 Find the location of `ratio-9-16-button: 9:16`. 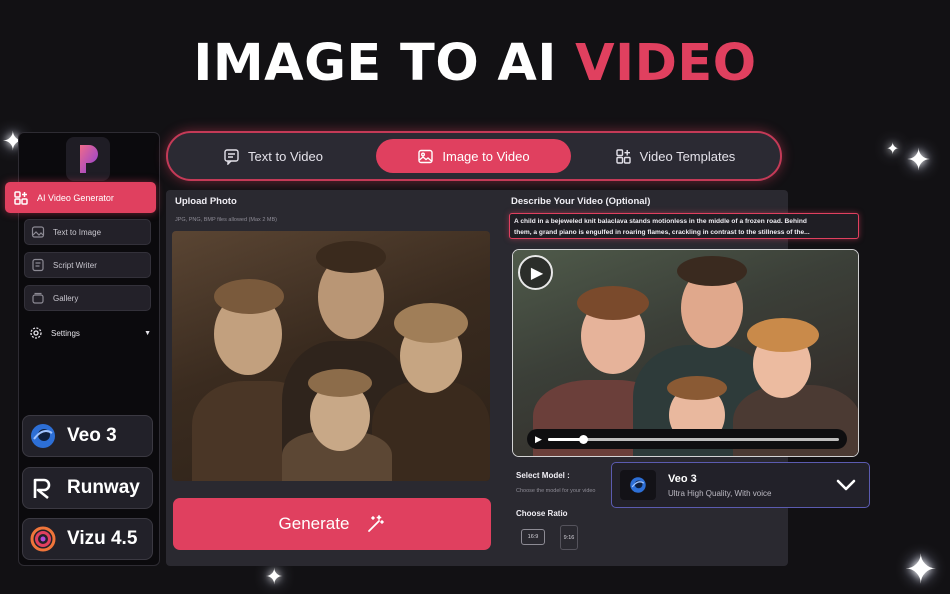

ratio-9-16-button: 9:16 is located at coordinates (569, 537).